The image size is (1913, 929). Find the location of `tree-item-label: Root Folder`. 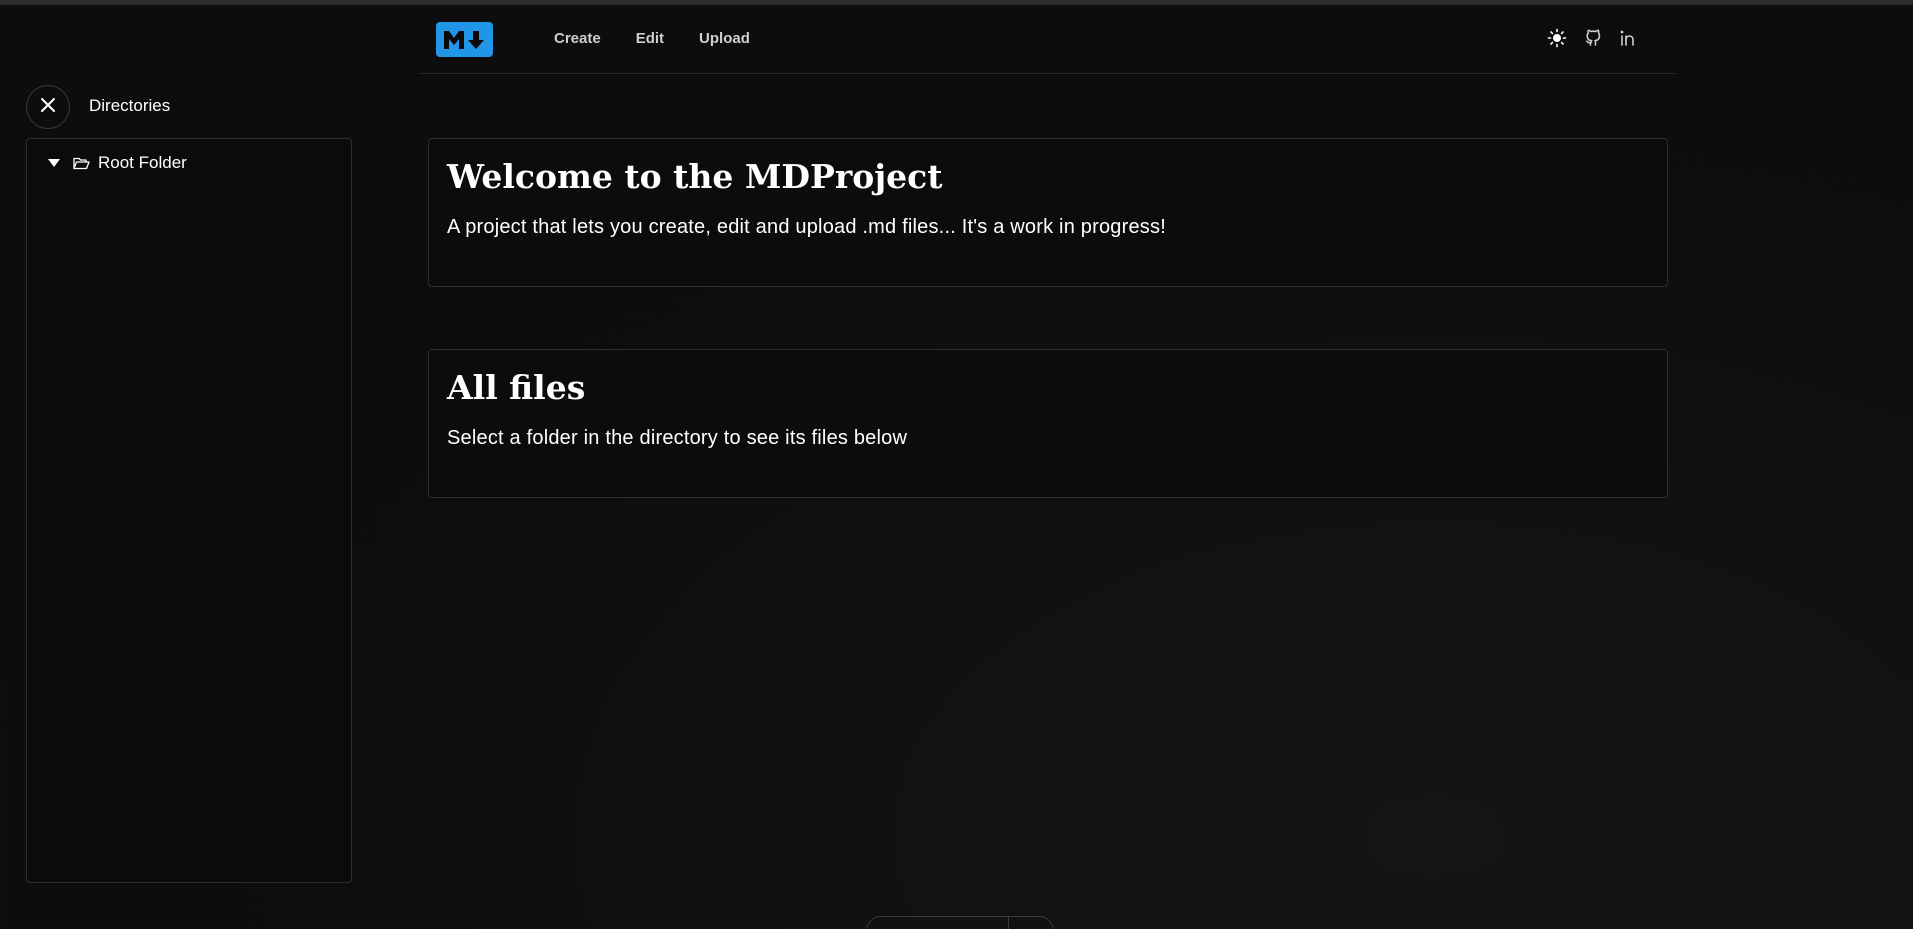

tree-item-label: Root Folder is located at coordinates (142, 162).